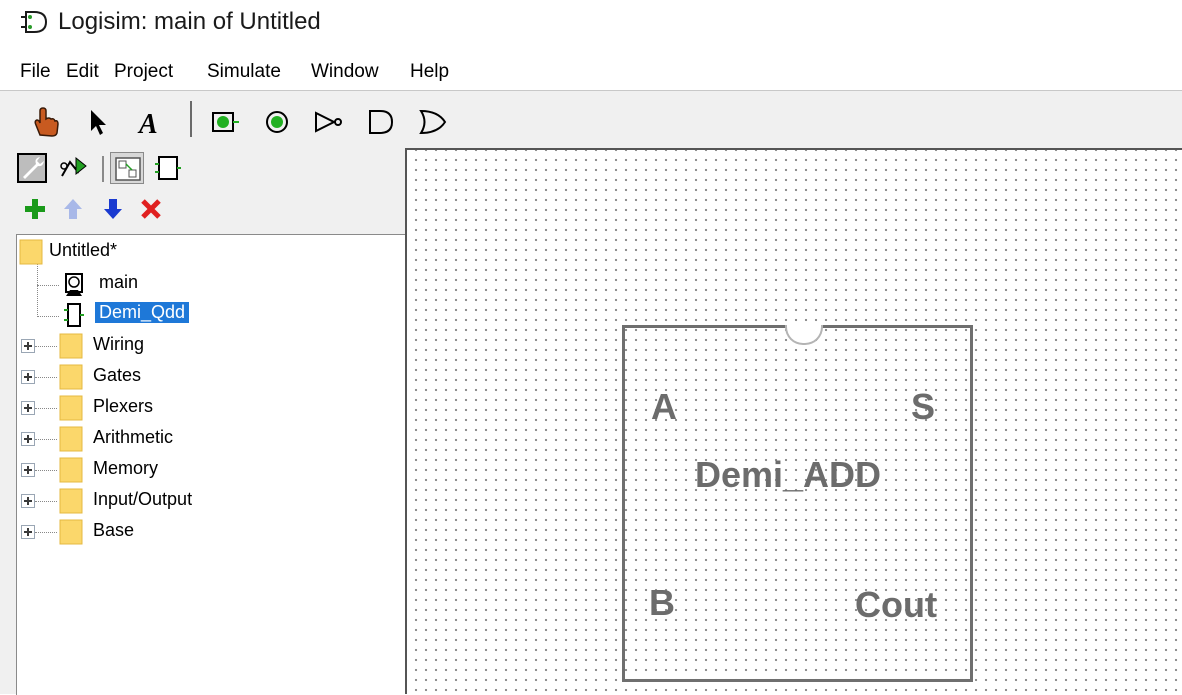 Image resolution: width=1182 pixels, height=695 pixels. Describe the element at coordinates (83, 250) in the screenshot. I see `tree-item-label: Untitled*` at that location.